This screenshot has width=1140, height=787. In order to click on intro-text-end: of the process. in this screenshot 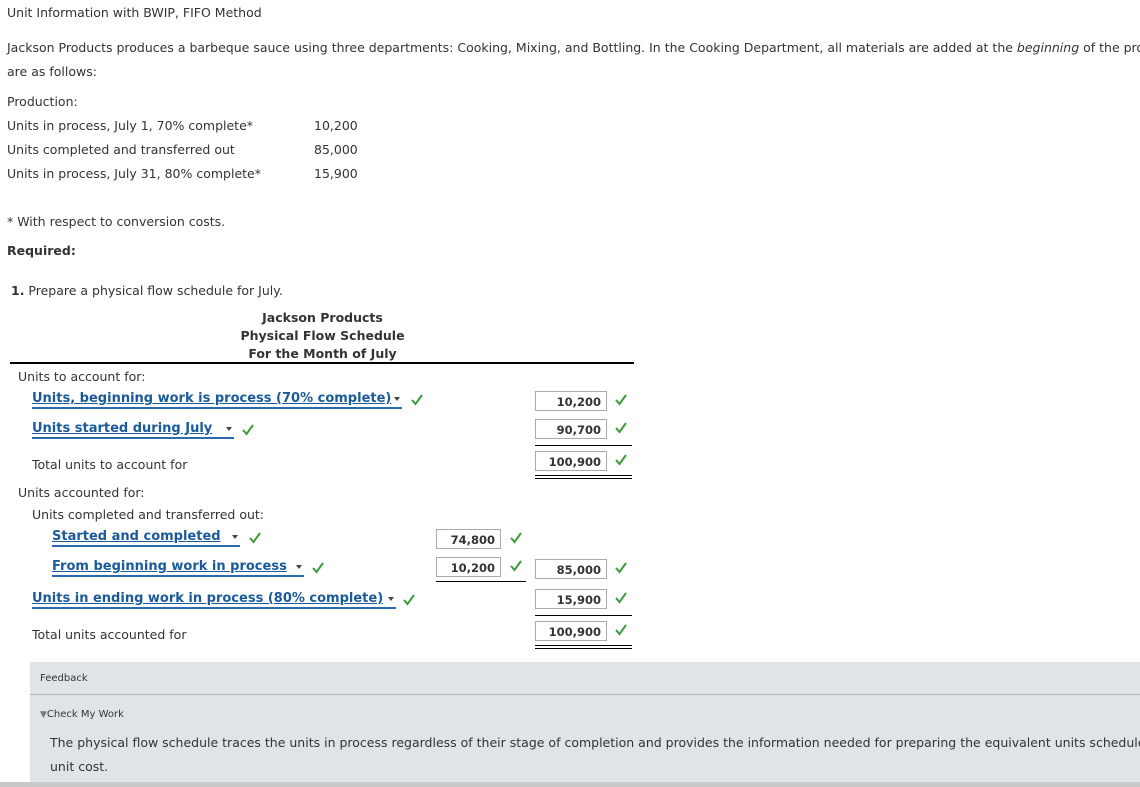, I will do `click(1111, 47)`.